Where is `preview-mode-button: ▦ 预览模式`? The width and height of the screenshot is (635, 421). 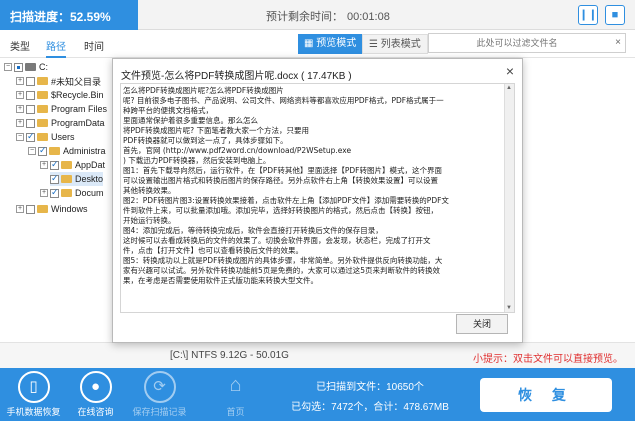
preview-mode-button: ▦ 预览模式 is located at coordinates (330, 44).